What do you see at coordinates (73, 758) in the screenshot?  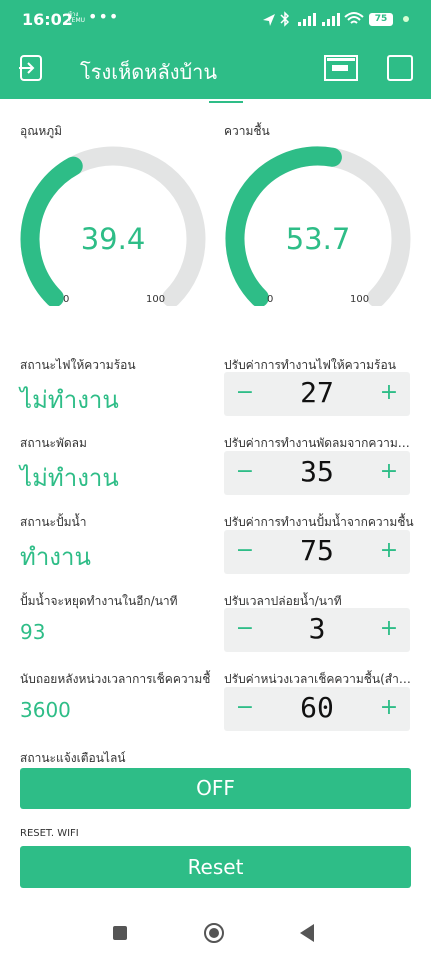 I see `line-alert-label: สถานะแจ้งเตือนไลน์` at bounding box center [73, 758].